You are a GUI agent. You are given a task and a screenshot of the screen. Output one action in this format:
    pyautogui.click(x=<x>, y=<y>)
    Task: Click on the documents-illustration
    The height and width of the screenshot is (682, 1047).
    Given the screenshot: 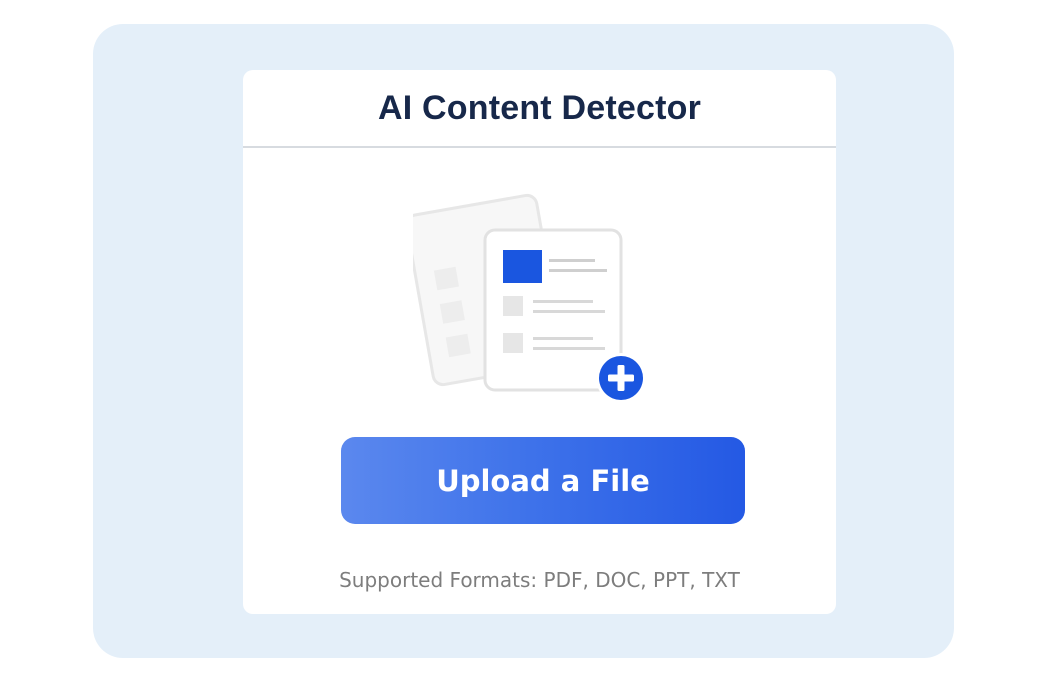 What is the action you would take?
    pyautogui.click(x=529, y=298)
    